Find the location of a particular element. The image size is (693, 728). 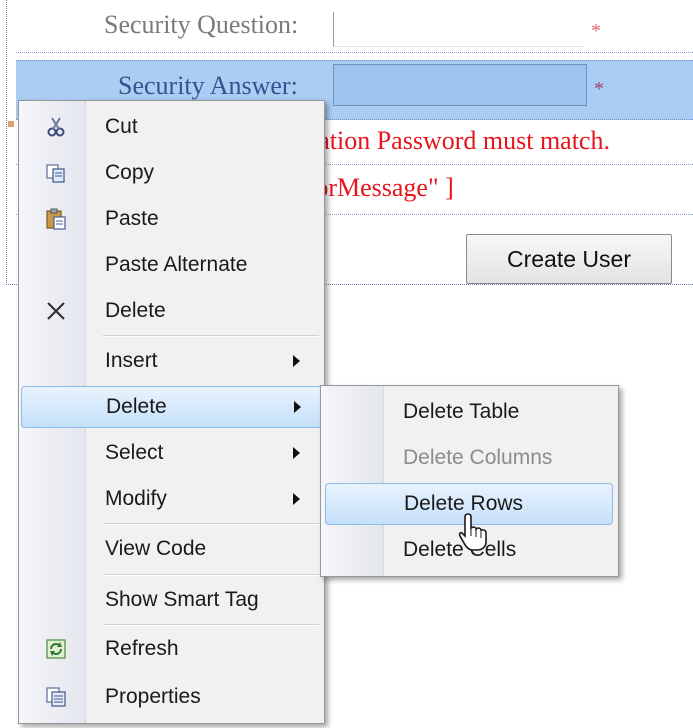

security-answer-label: Security Answer: is located at coordinates (208, 85).